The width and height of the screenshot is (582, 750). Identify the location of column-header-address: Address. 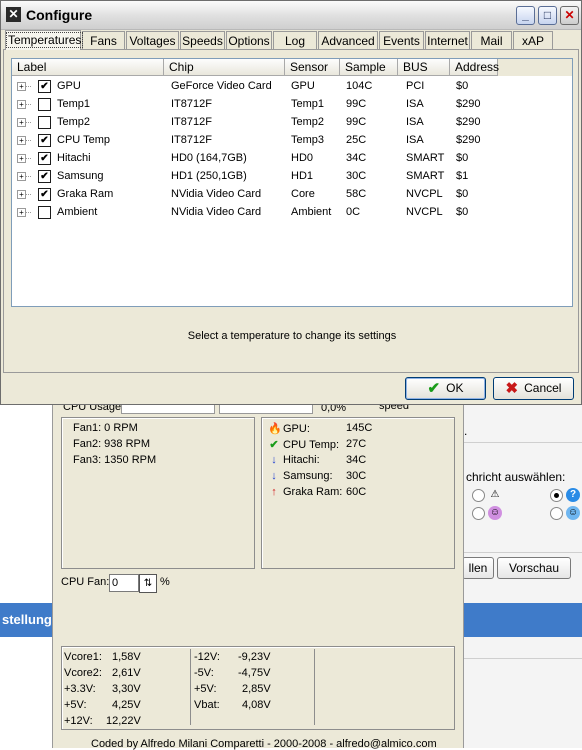
(474, 67).